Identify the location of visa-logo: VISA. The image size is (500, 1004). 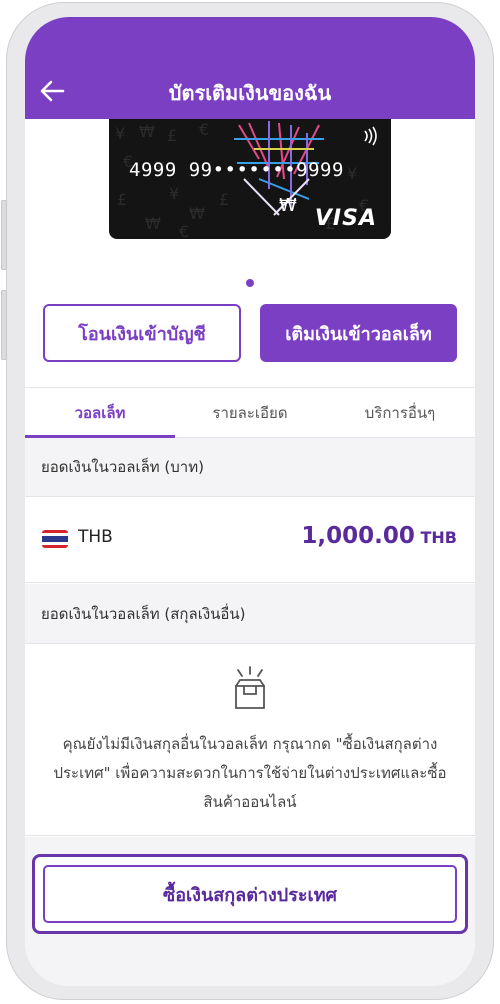
(345, 218).